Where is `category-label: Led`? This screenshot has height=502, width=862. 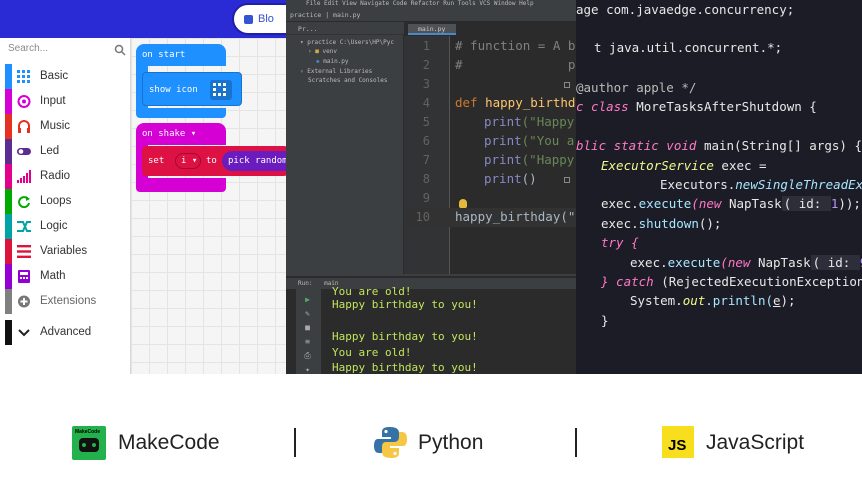
category-label: Led is located at coordinates (50, 151).